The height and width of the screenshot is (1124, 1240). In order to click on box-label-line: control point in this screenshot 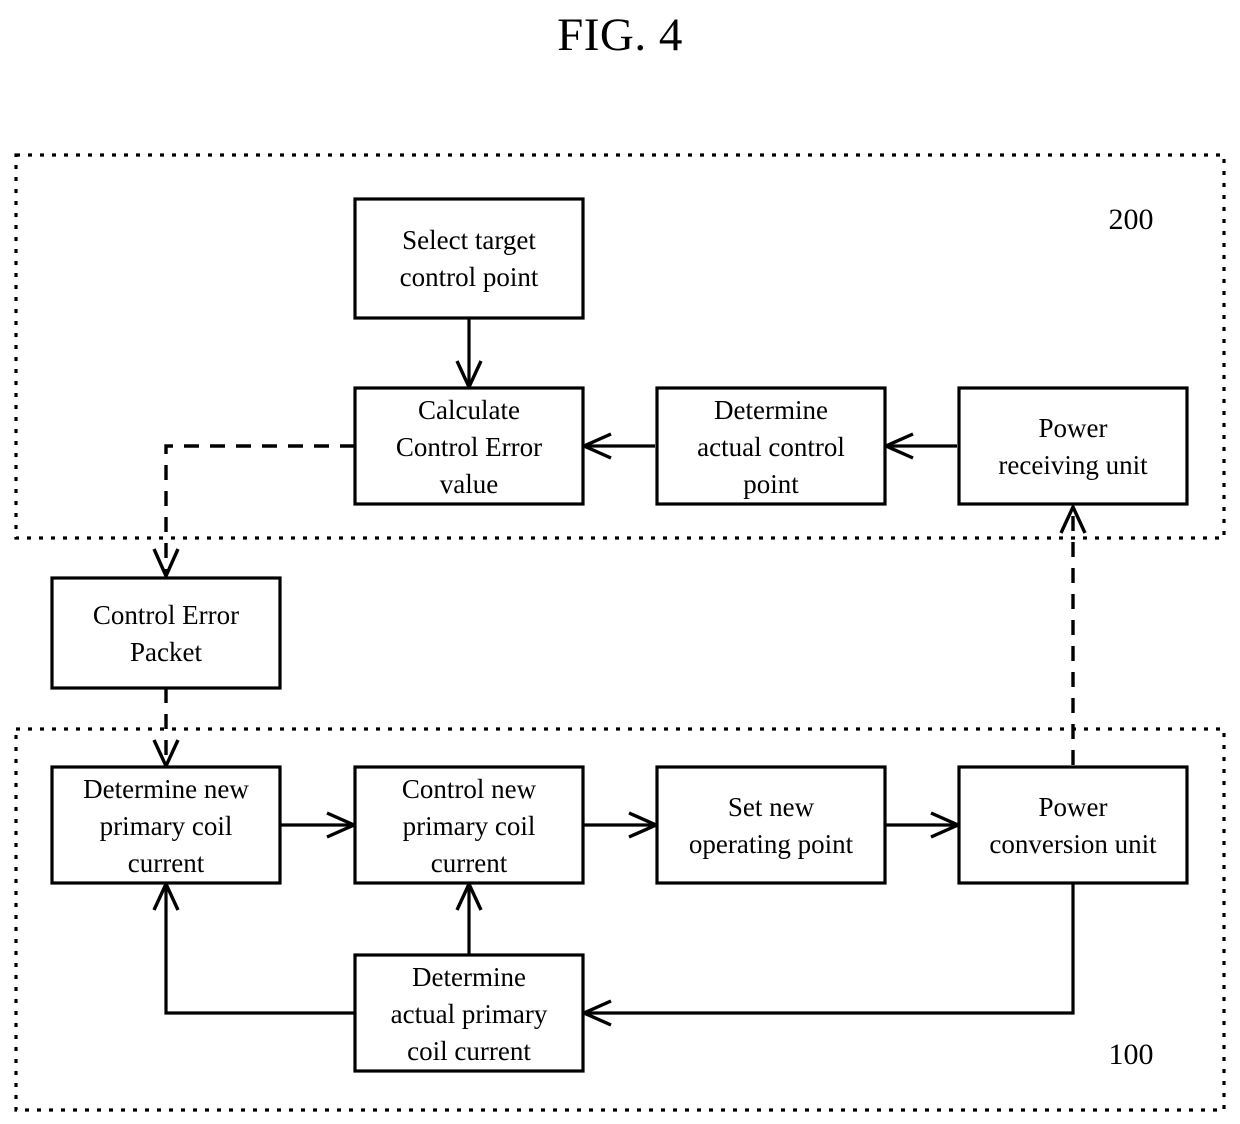, I will do `click(469, 277)`.